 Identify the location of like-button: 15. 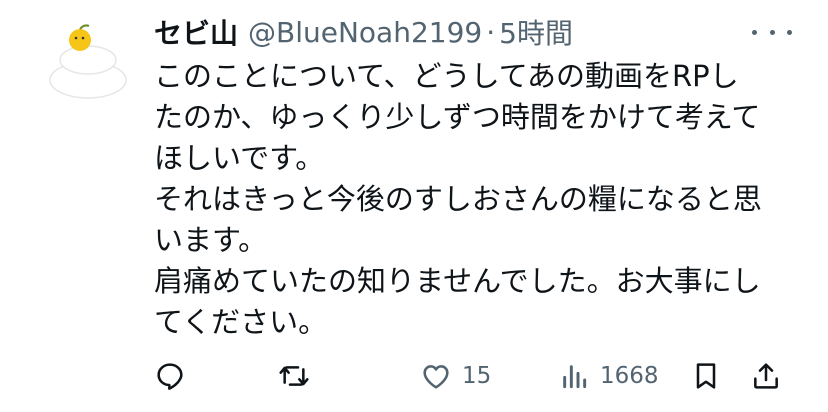
(455, 376).